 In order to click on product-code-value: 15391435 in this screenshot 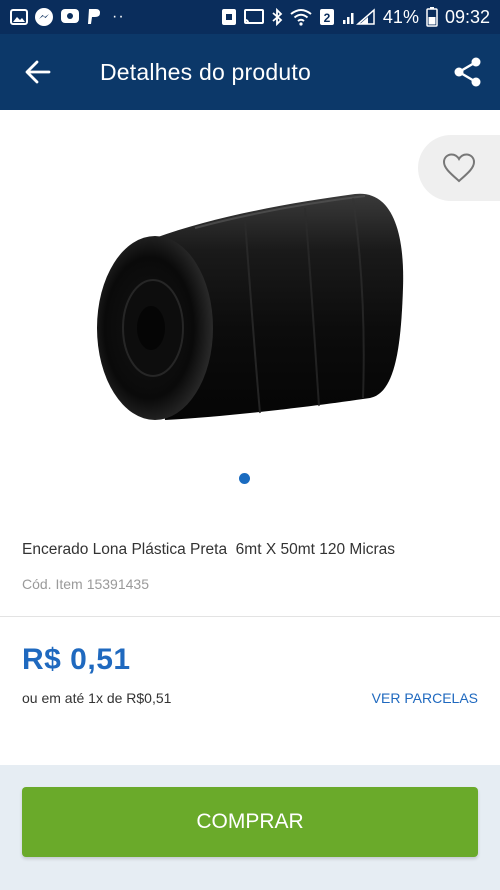, I will do `click(117, 584)`.